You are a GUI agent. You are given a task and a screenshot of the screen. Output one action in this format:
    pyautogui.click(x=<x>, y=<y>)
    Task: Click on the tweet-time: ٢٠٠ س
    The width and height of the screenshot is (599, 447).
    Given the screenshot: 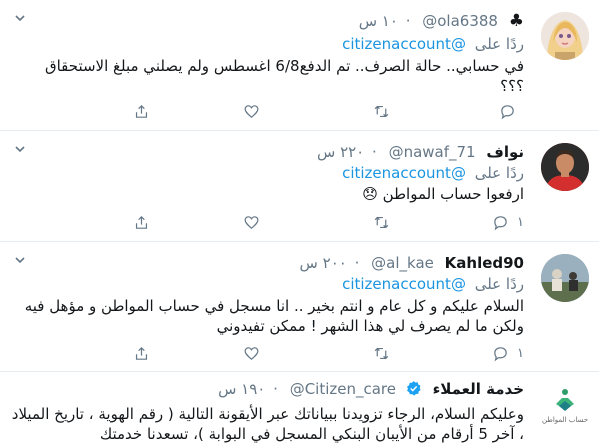 What is the action you would take?
    pyautogui.click(x=323, y=263)
    